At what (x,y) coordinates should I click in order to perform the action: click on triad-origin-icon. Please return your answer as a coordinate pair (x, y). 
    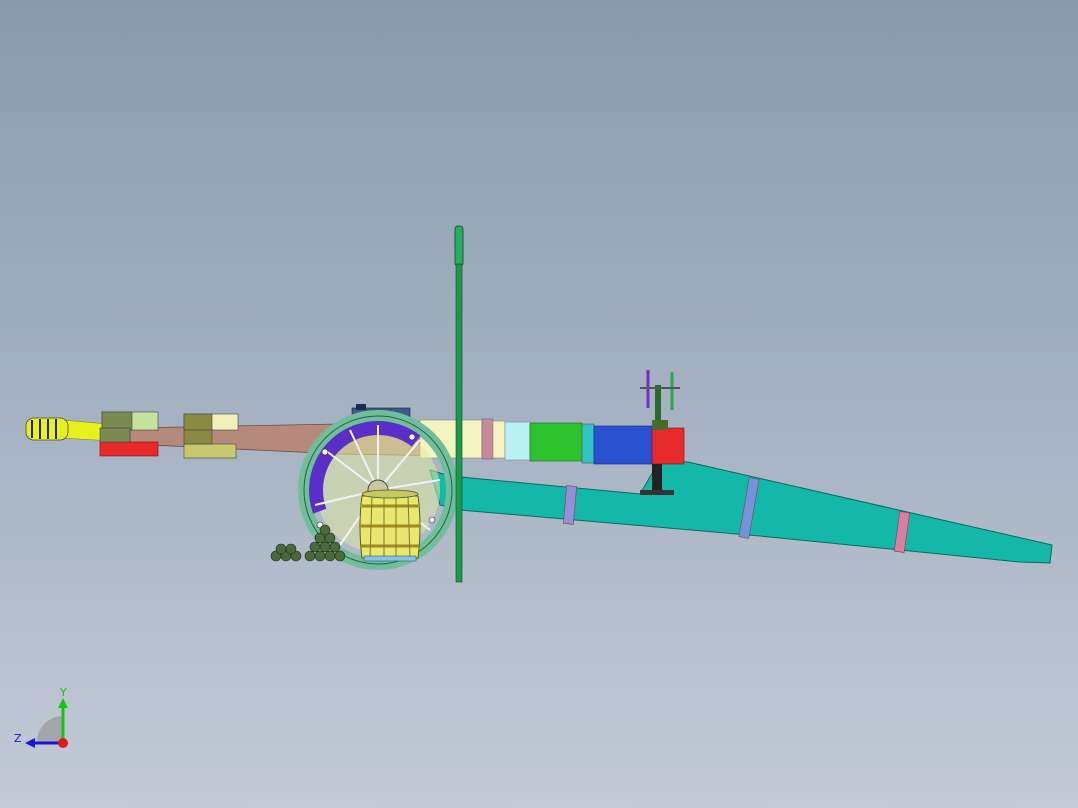
    Looking at the image, I should click on (63, 743).